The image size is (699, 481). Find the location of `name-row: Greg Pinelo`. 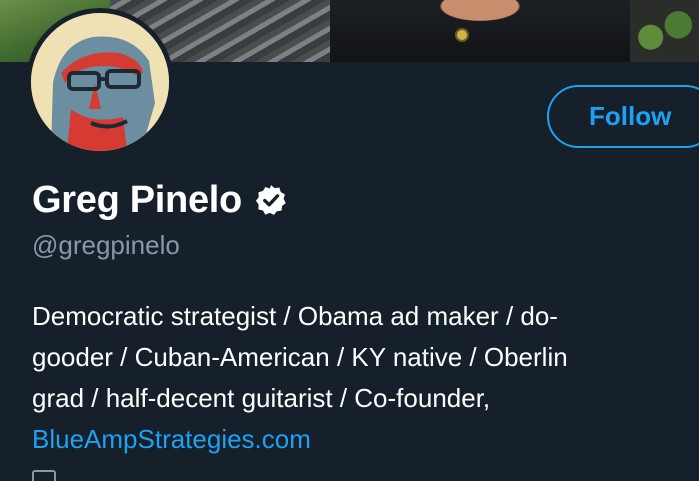

name-row: Greg Pinelo is located at coordinates (160, 200).